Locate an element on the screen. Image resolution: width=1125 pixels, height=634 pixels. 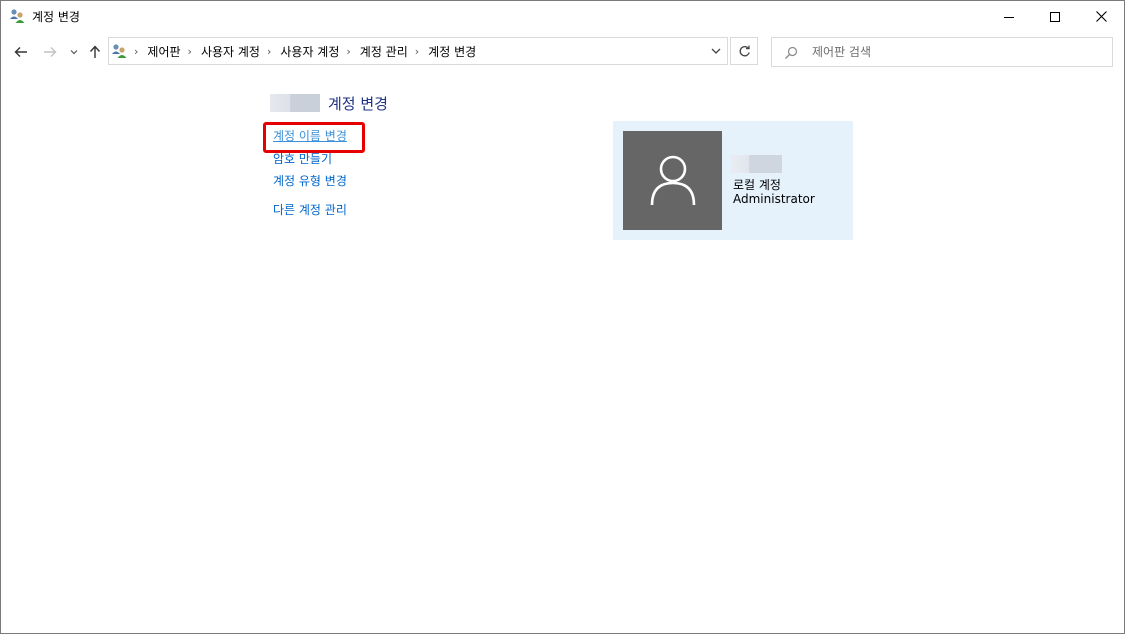
user-silhouette-icon is located at coordinates (672, 180).